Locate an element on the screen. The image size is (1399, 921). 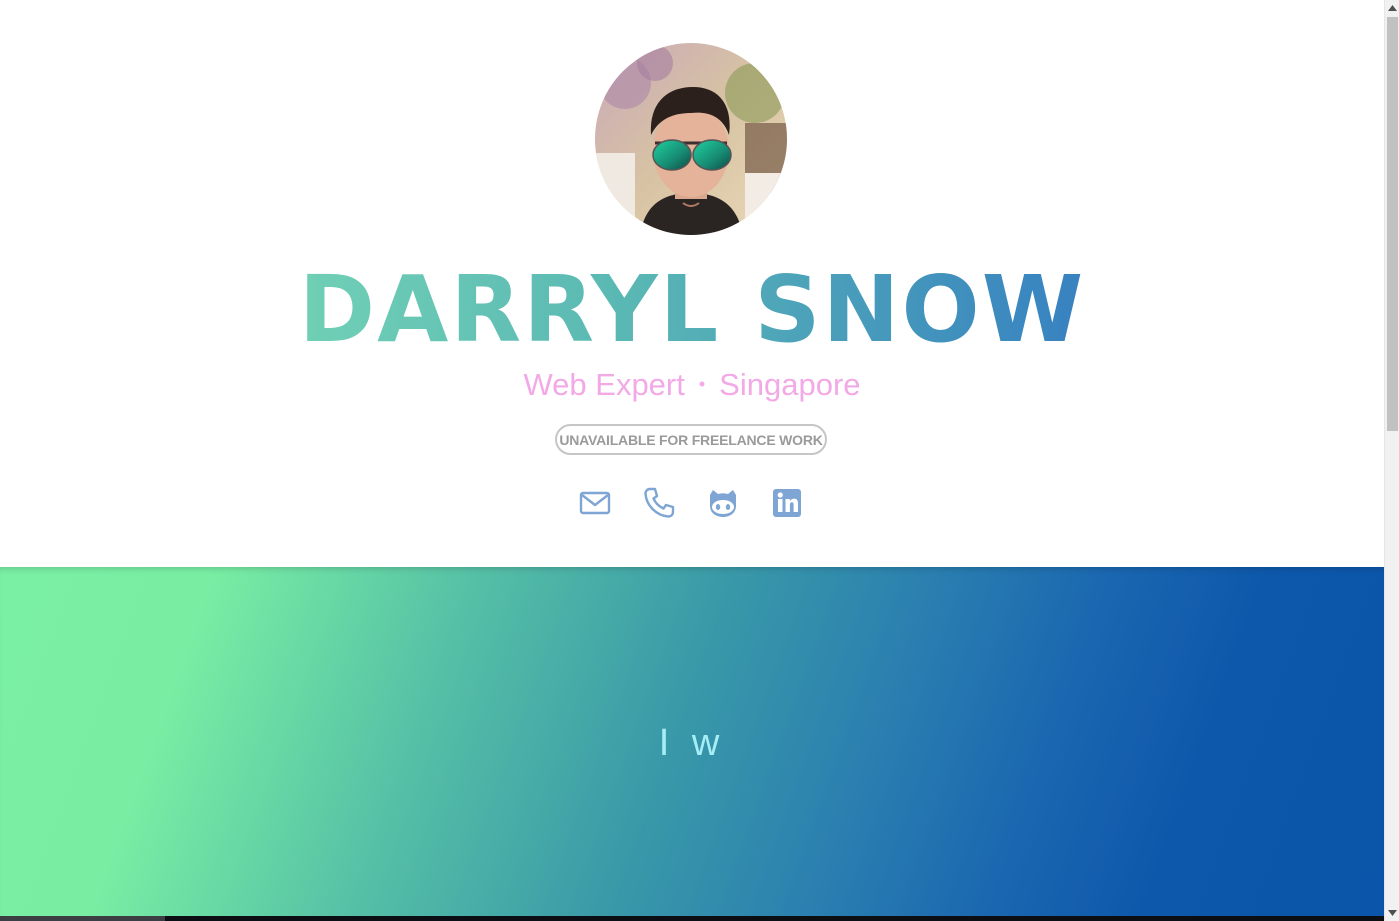
mail-icon is located at coordinates (595, 503).